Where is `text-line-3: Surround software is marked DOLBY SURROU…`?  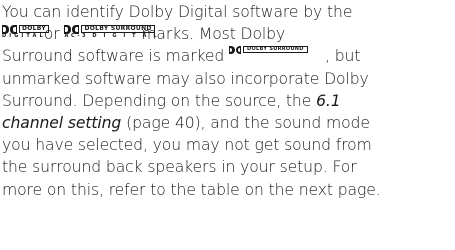 text-line-3: Surround software is marked DOLBY SURROU… is located at coordinates (228, 56).